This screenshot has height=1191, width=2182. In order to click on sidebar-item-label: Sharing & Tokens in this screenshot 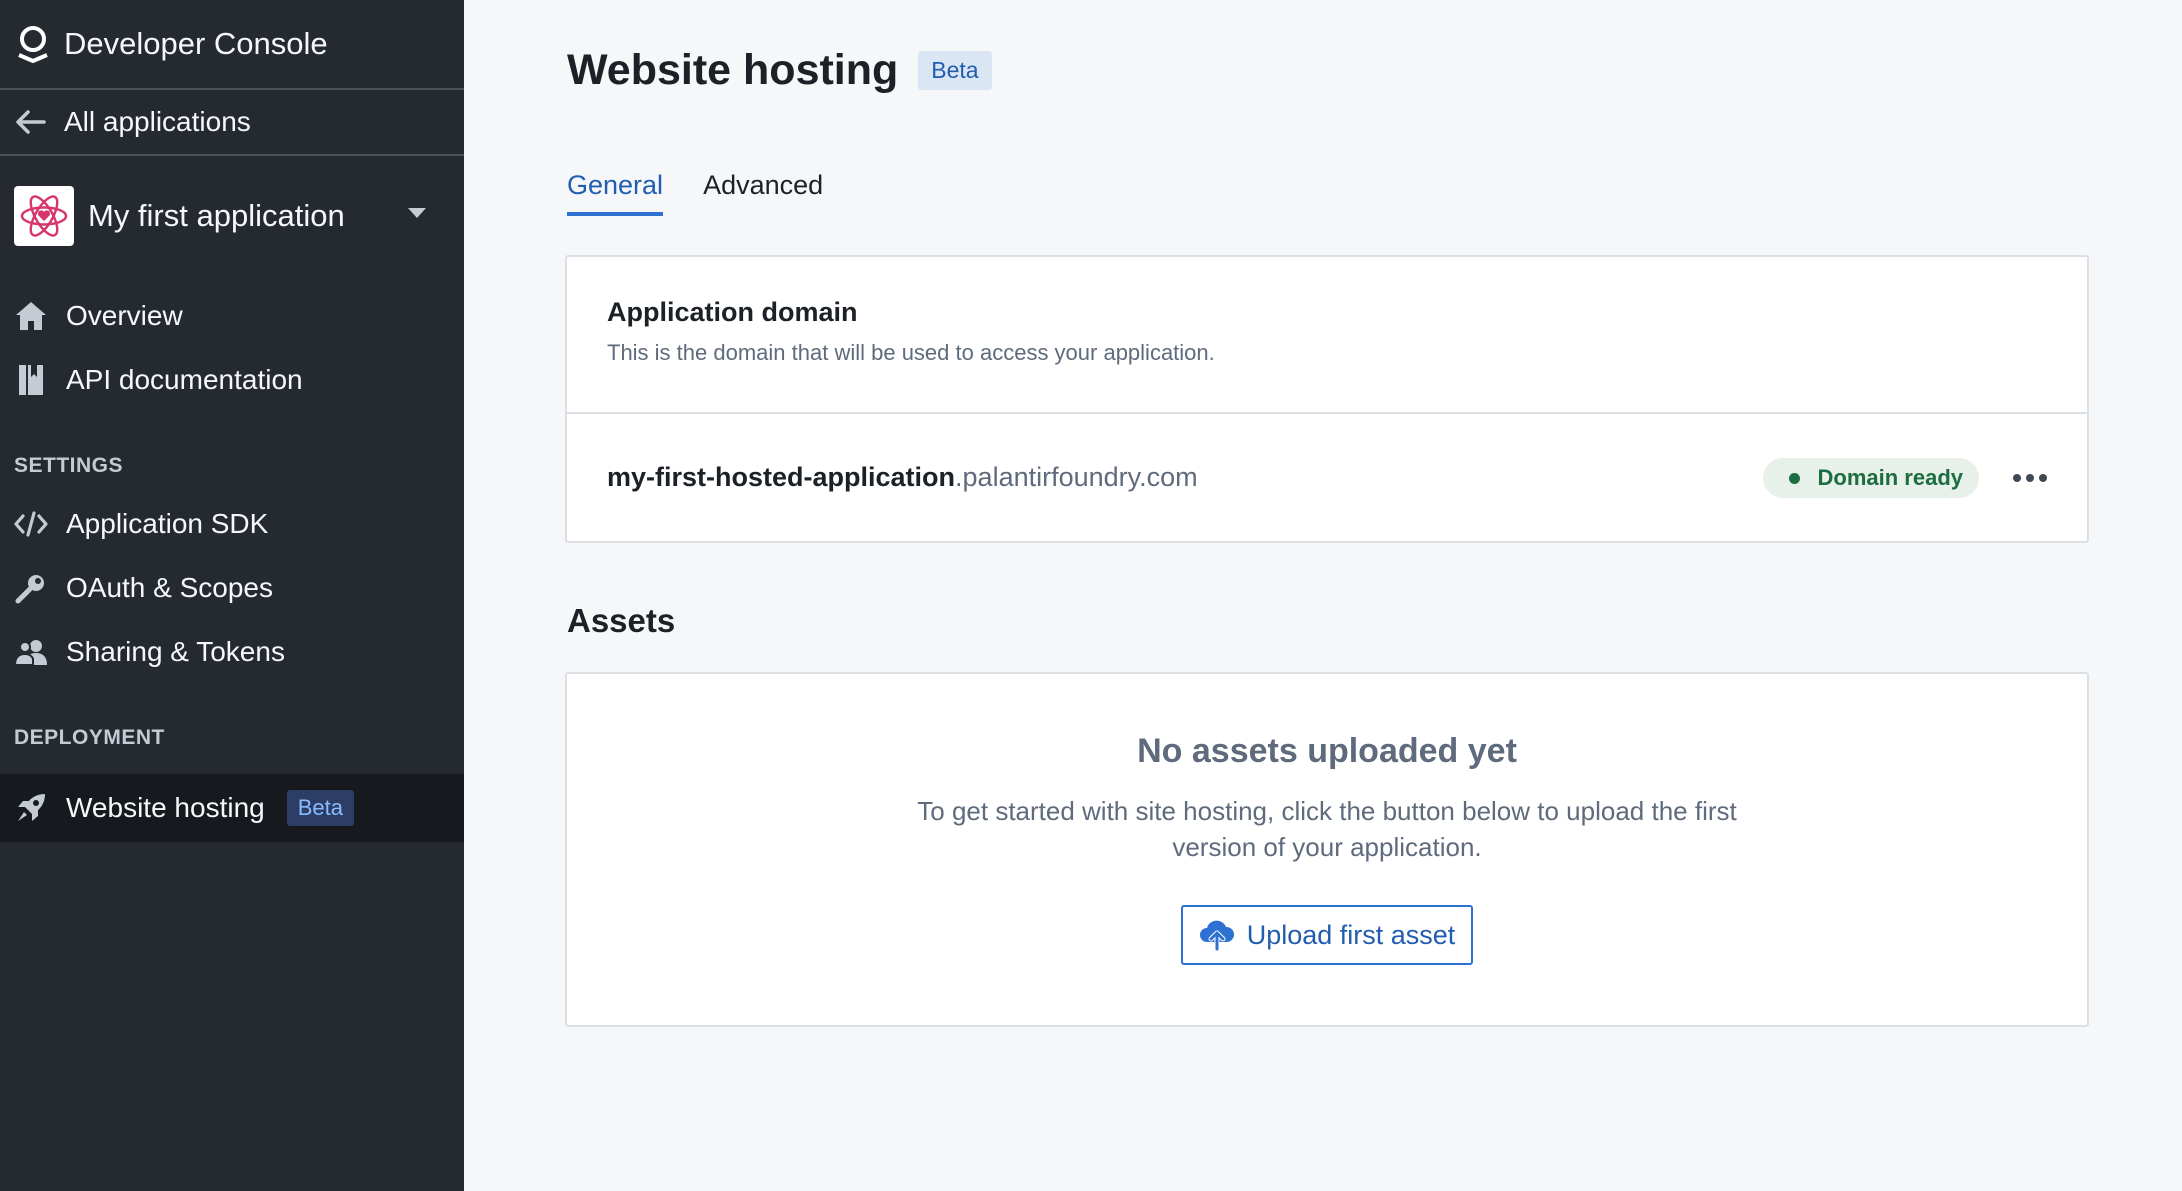, I will do `click(175, 651)`.